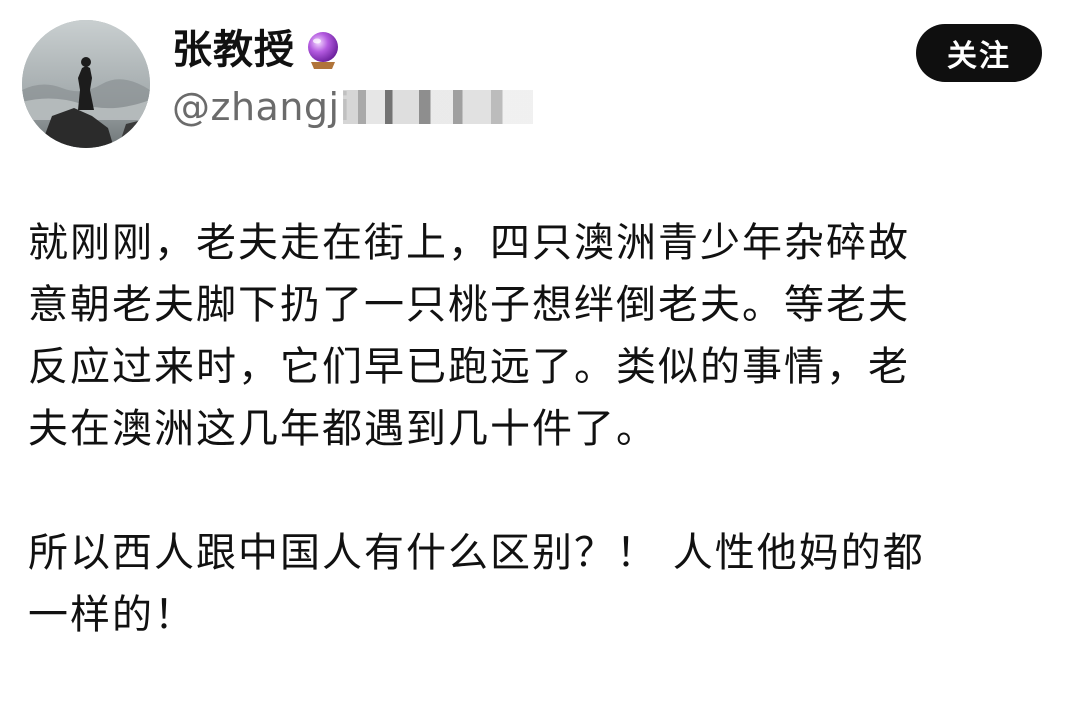 The width and height of the screenshot is (1086, 711). Describe the element at coordinates (437, 107) in the screenshot. I see `handle-redaction-mosaic` at that location.